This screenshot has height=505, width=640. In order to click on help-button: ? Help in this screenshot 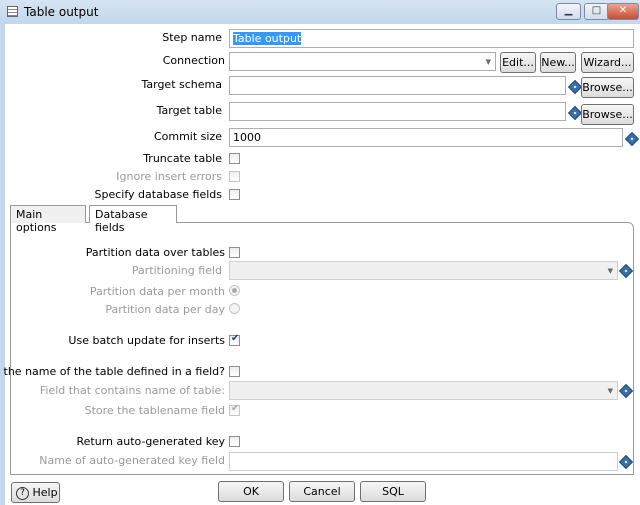, I will do `click(35, 492)`.